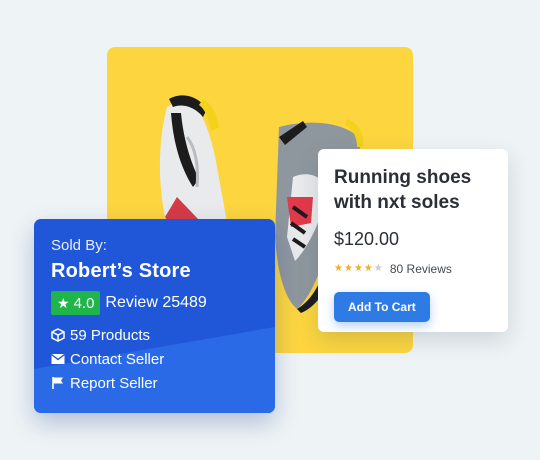 This screenshot has height=460, width=540. What do you see at coordinates (163, 271) in the screenshot?
I see `store-name: Robert’s Store` at bounding box center [163, 271].